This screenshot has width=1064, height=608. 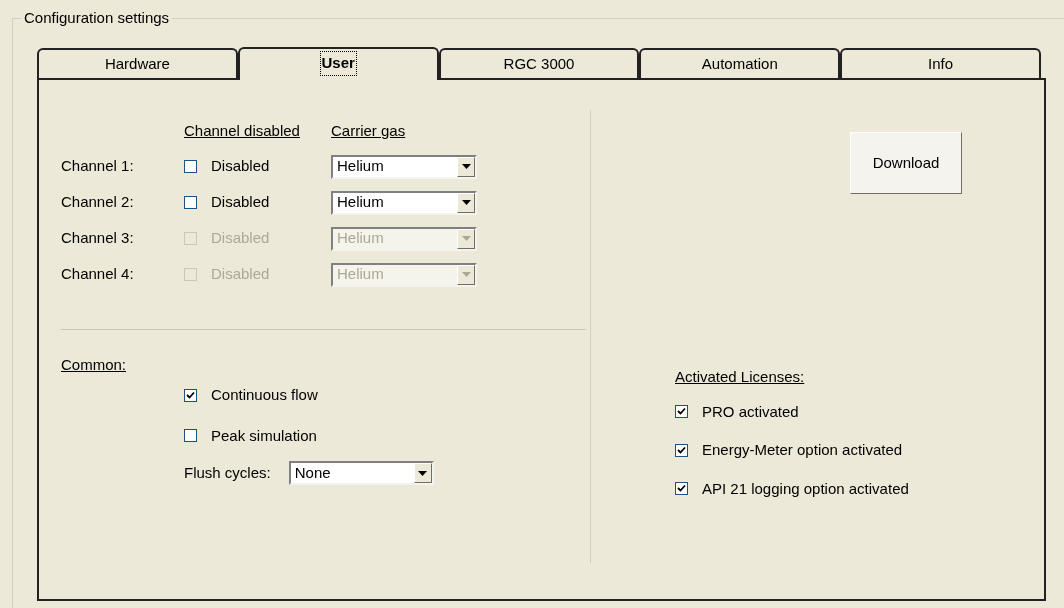 I want to click on tab: Info, so click(x=940, y=63).